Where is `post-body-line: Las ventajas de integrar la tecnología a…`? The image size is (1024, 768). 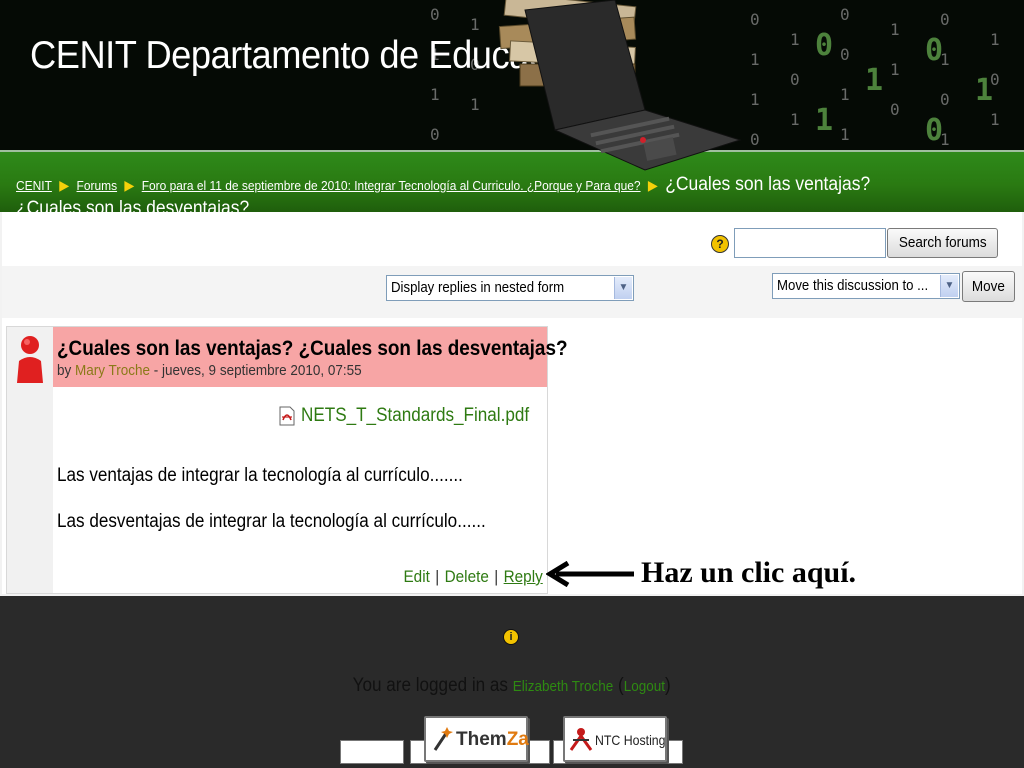 post-body-line: Las ventajas de integrar la tecnología a… is located at coordinates (260, 475).